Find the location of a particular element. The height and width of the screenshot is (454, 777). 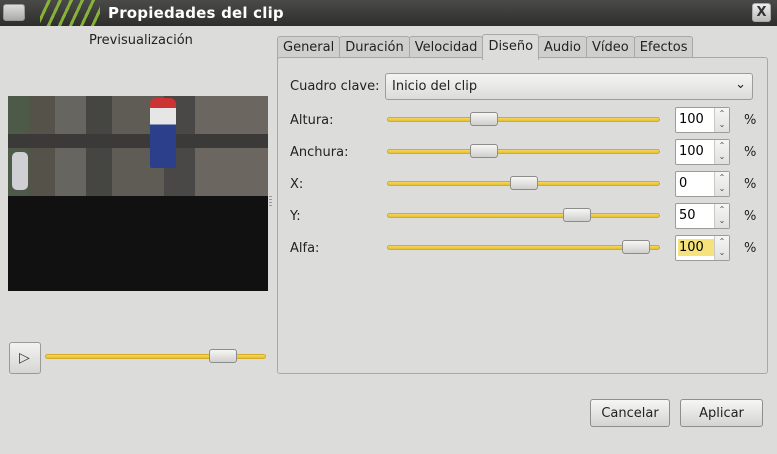

tab-efectos: Efectos is located at coordinates (663, 47).